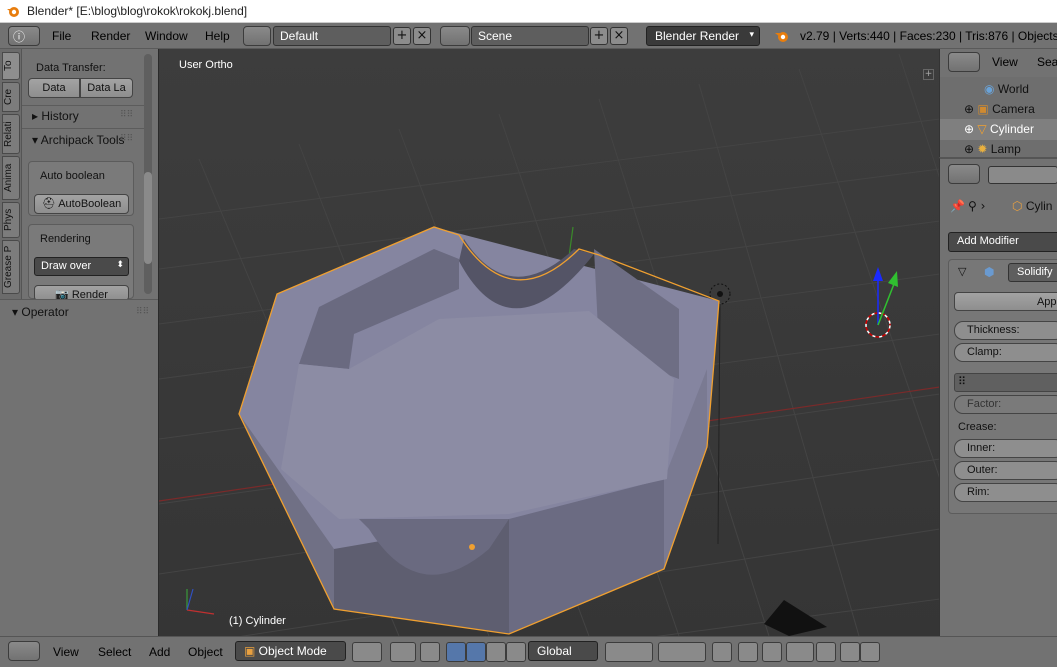 The height and width of the screenshot is (667, 1057). Describe the element at coordinates (619, 36) in the screenshot. I see `remove-scene-icon: ×` at that location.